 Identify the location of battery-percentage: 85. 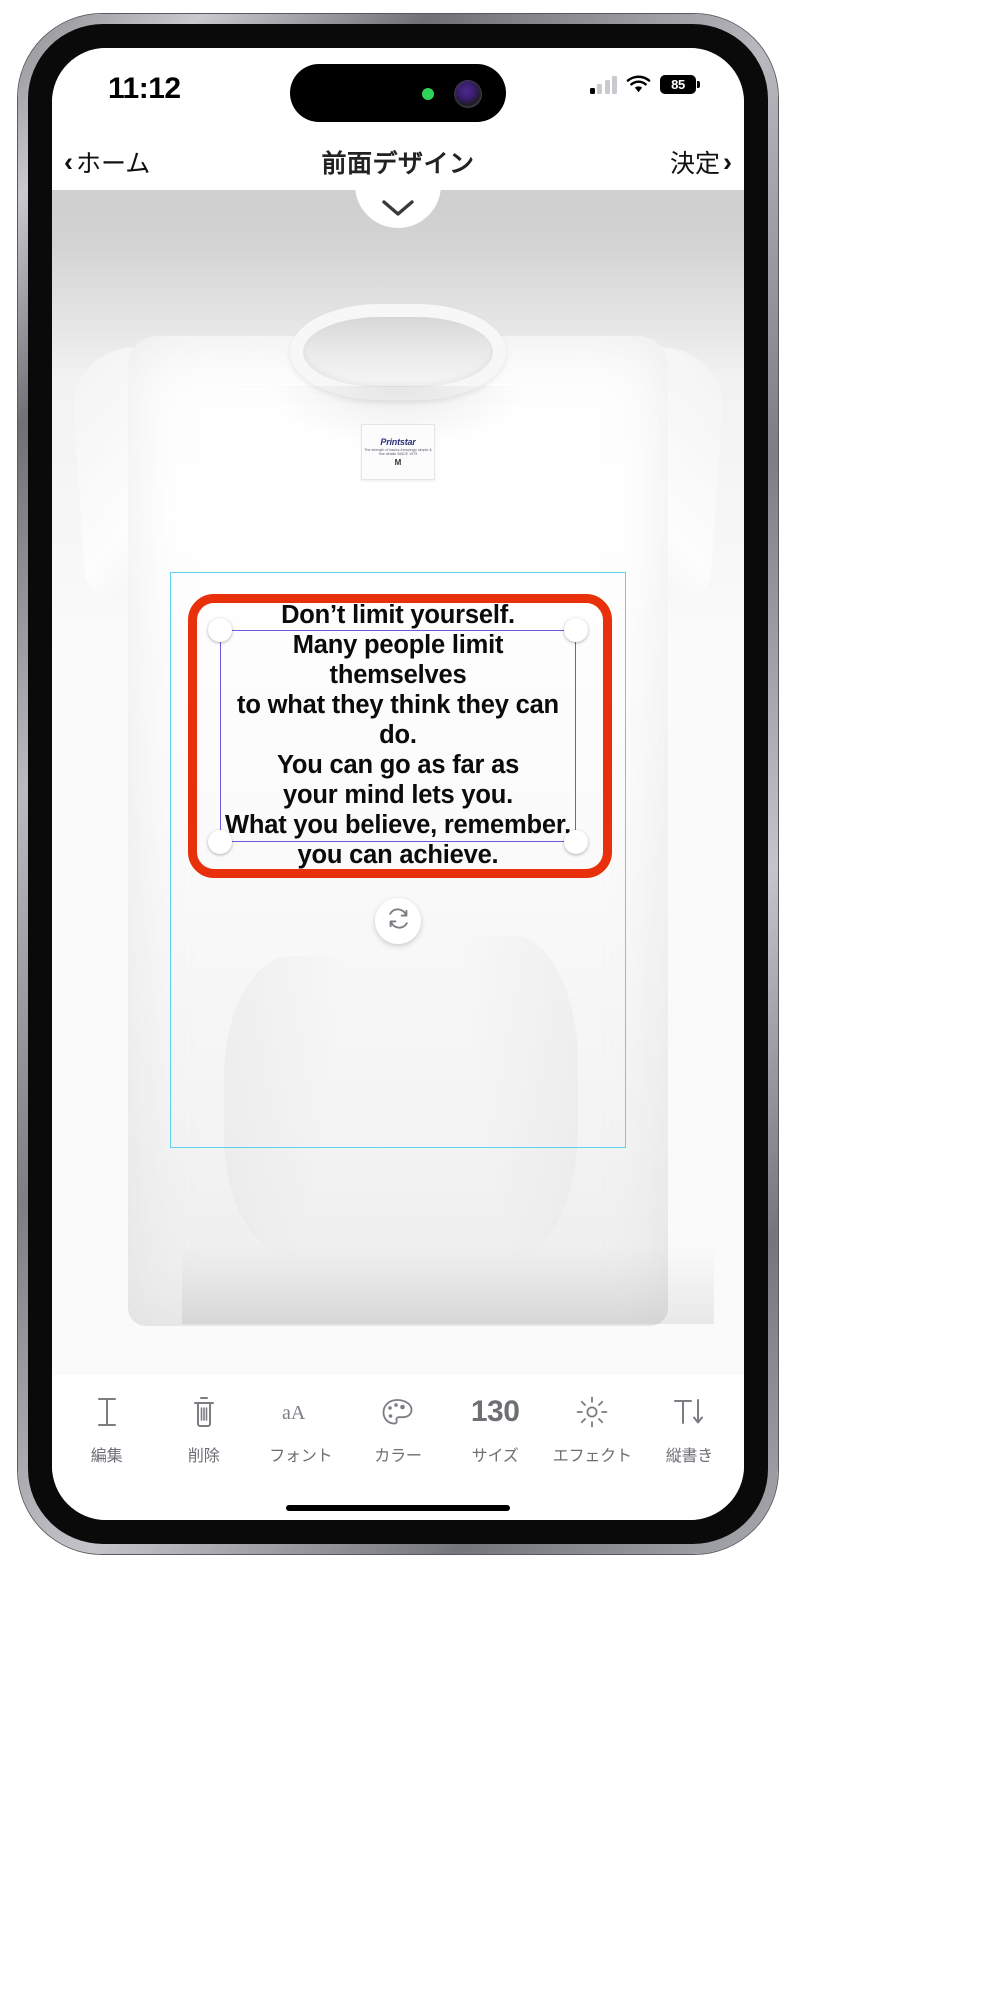
(678, 84).